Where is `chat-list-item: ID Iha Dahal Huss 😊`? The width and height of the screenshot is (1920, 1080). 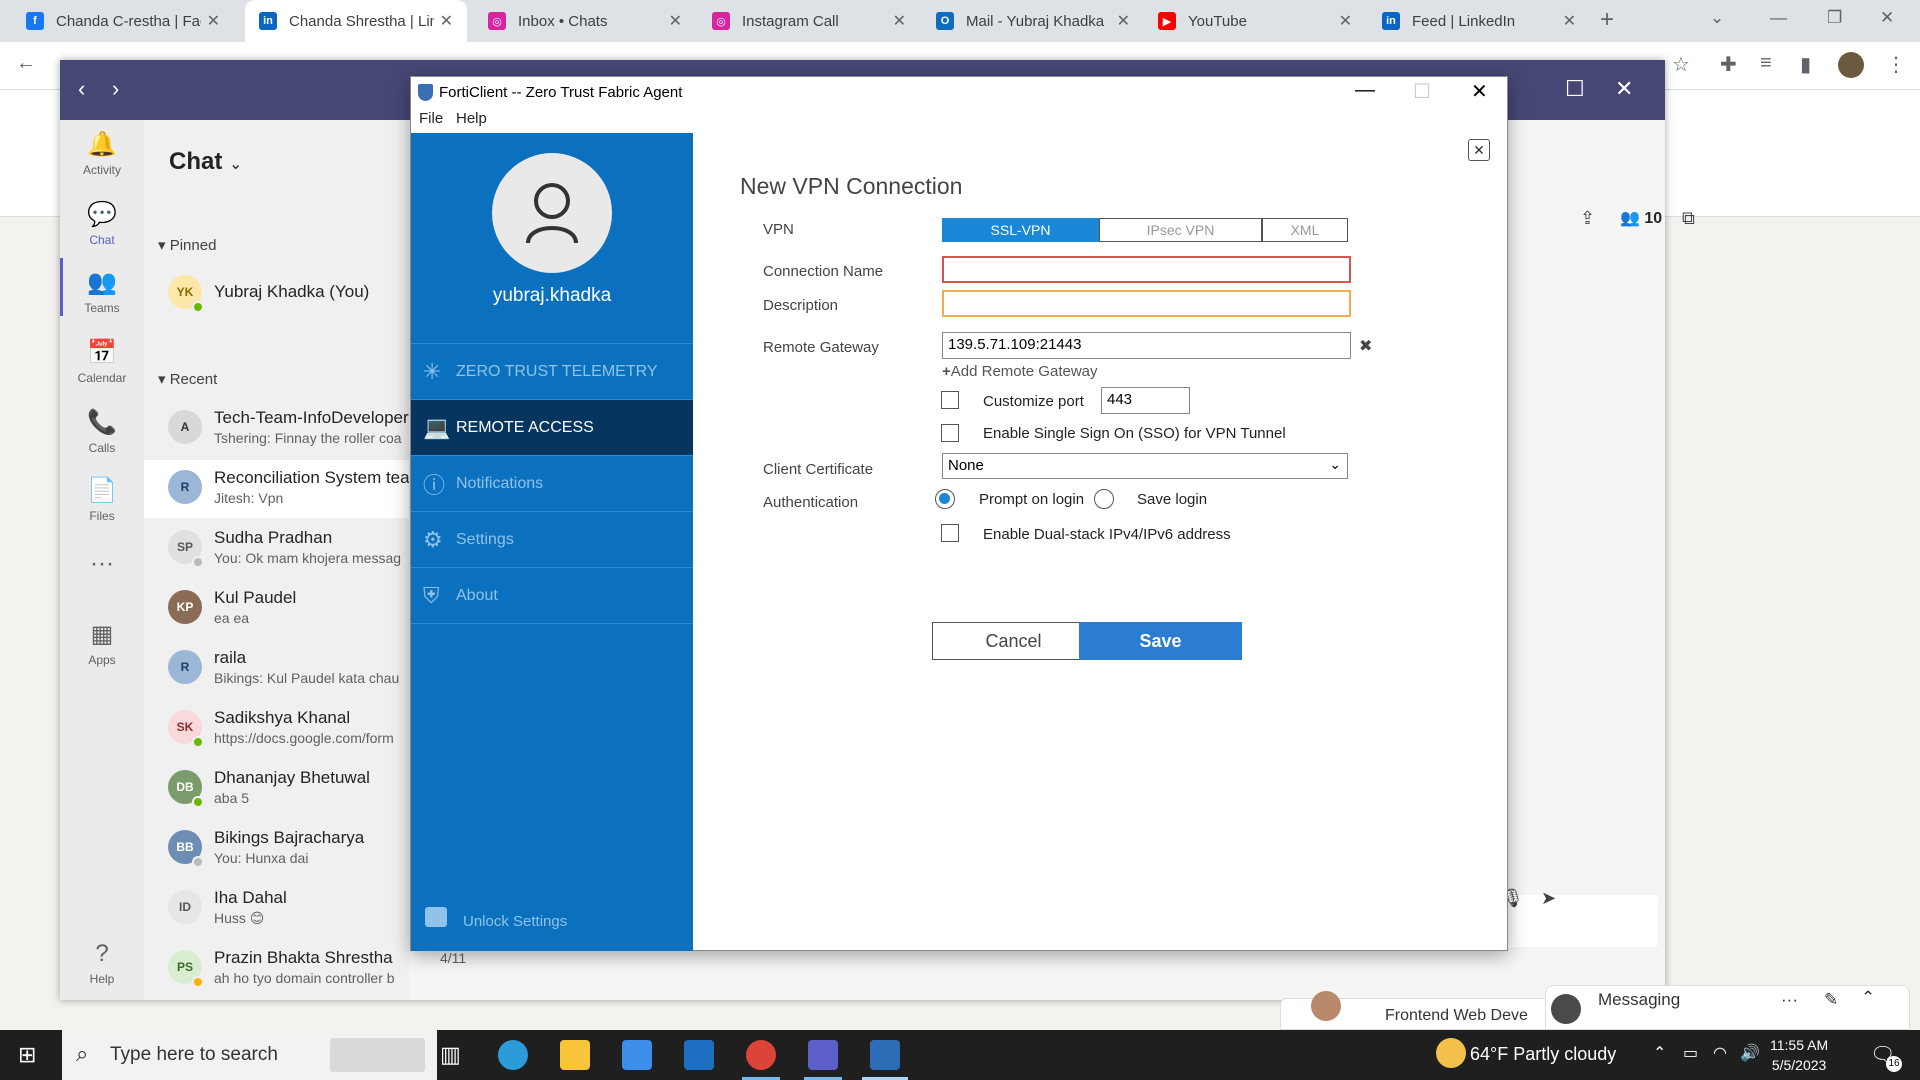
chat-list-item: ID Iha Dahal Huss 😊 is located at coordinates (276, 909).